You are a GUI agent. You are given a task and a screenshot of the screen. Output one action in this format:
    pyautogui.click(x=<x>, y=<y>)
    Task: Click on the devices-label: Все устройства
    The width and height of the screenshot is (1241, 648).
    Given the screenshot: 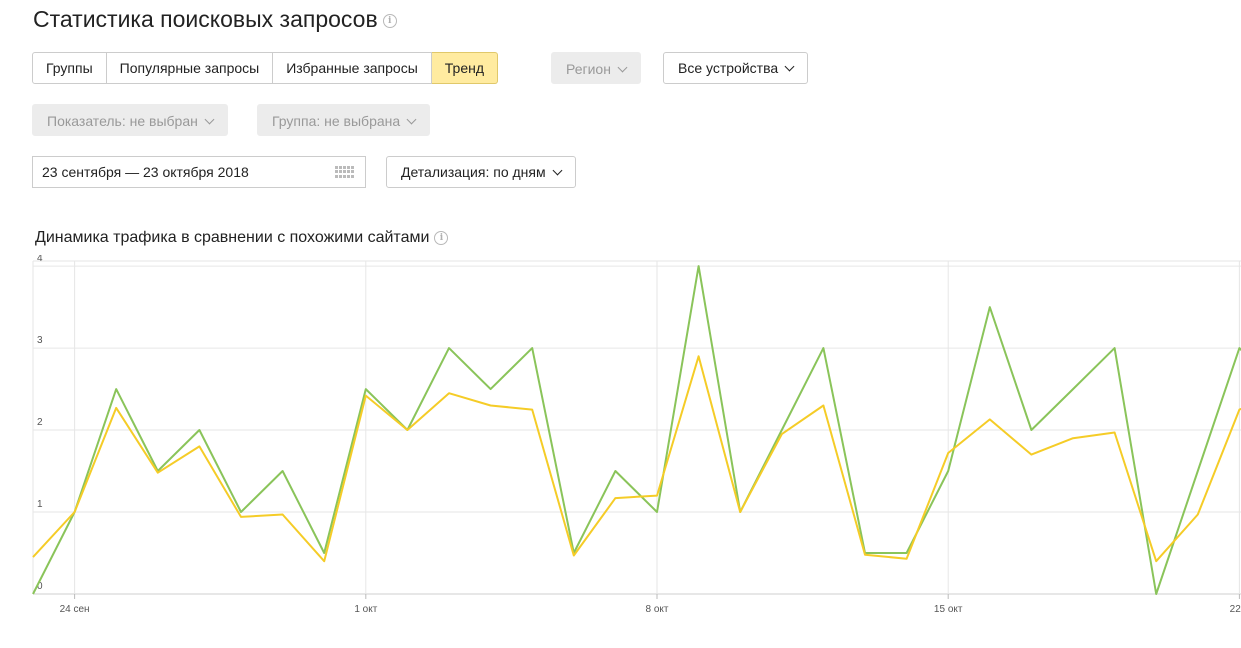 What is the action you would take?
    pyautogui.click(x=728, y=68)
    